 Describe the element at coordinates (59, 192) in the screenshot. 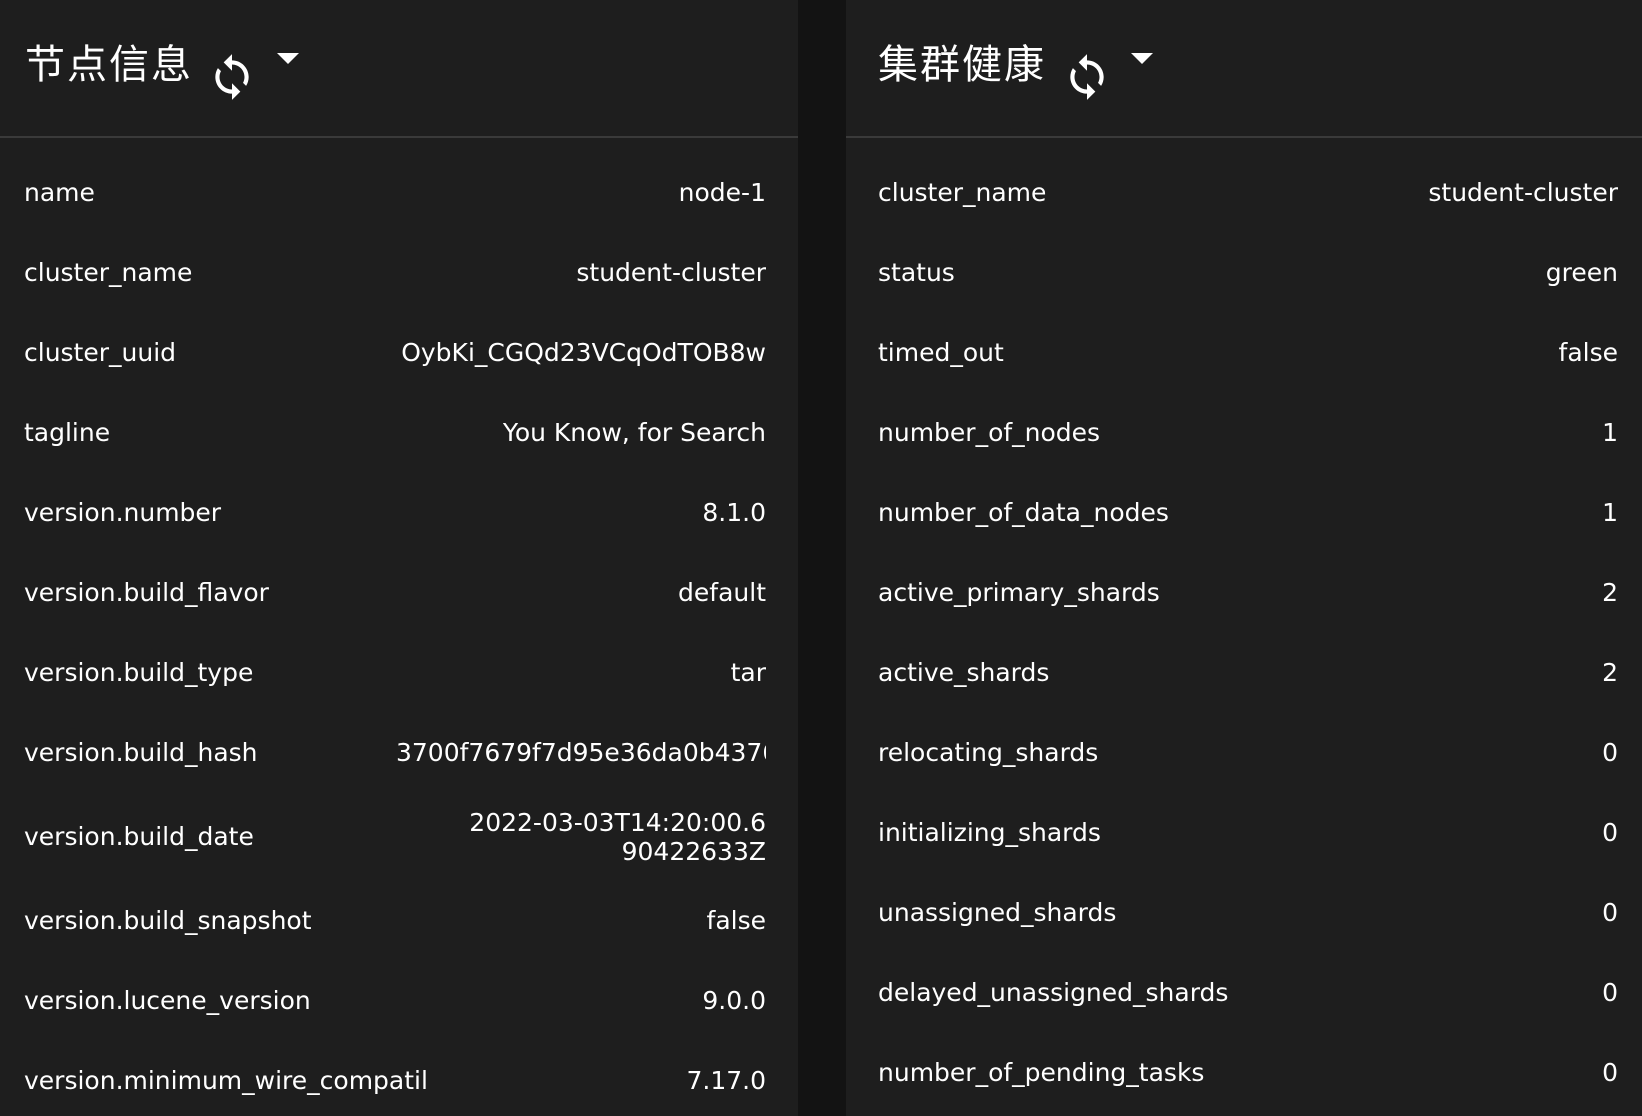

I see `row-key: name` at that location.